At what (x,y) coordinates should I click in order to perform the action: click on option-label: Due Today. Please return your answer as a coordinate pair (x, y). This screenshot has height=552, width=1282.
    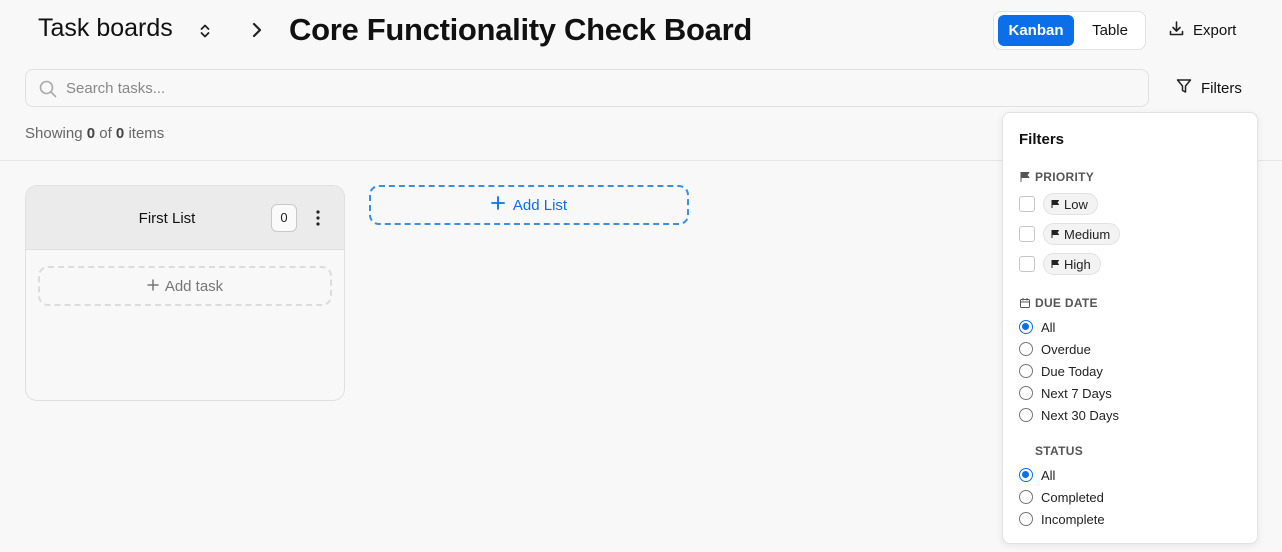
    Looking at the image, I should click on (1072, 371).